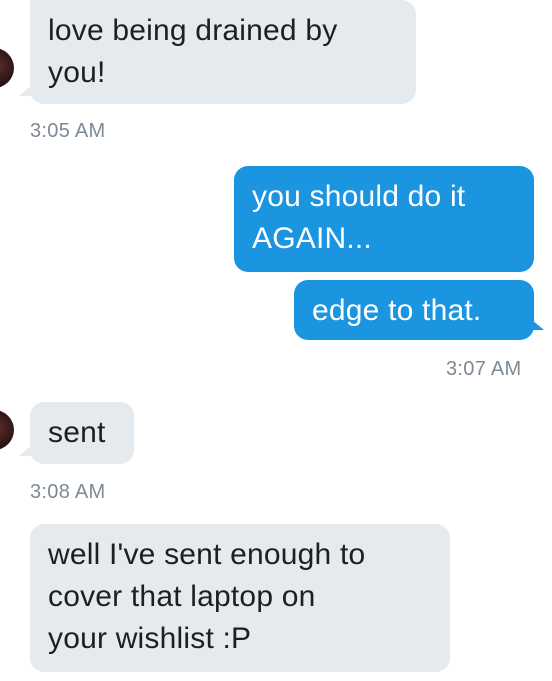  Describe the element at coordinates (223, 52) in the screenshot. I see `incoming-message: love being drained by you!` at that location.